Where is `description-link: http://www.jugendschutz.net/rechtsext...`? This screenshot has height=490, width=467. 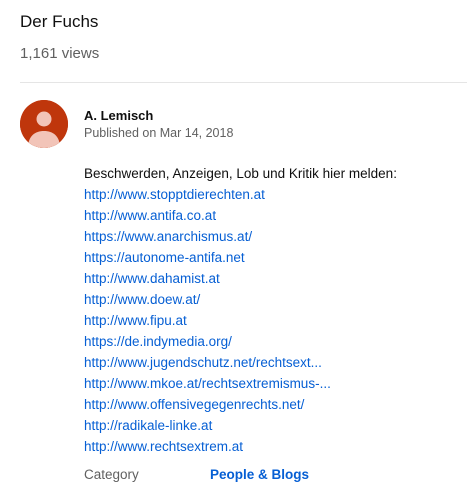 description-link: http://www.jugendschutz.net/rechtsext... is located at coordinates (203, 362).